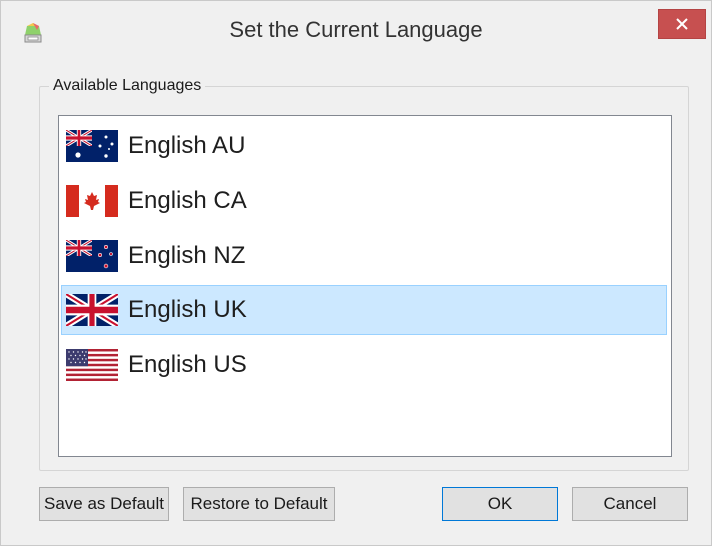  What do you see at coordinates (187, 255) in the screenshot?
I see `list-item-label: English NZ` at bounding box center [187, 255].